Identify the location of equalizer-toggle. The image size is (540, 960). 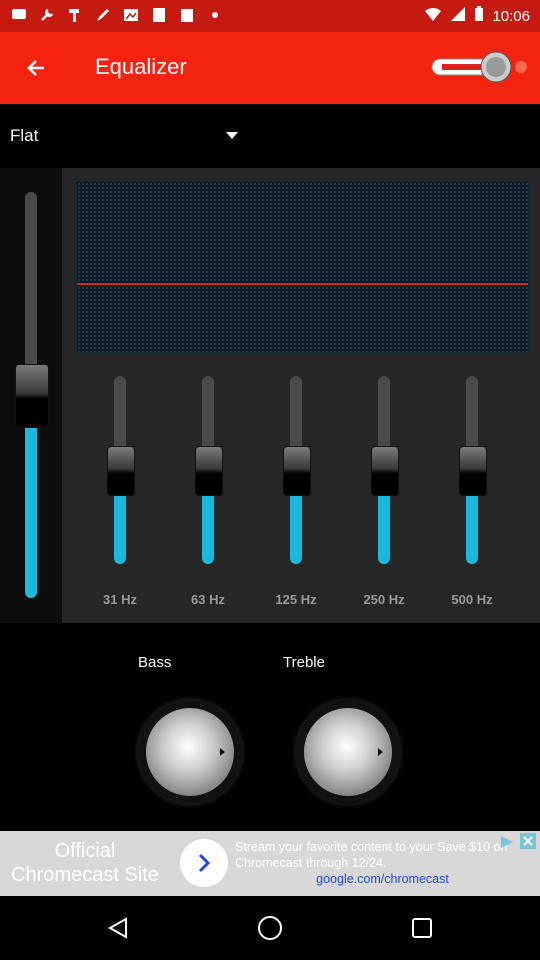
(480, 67).